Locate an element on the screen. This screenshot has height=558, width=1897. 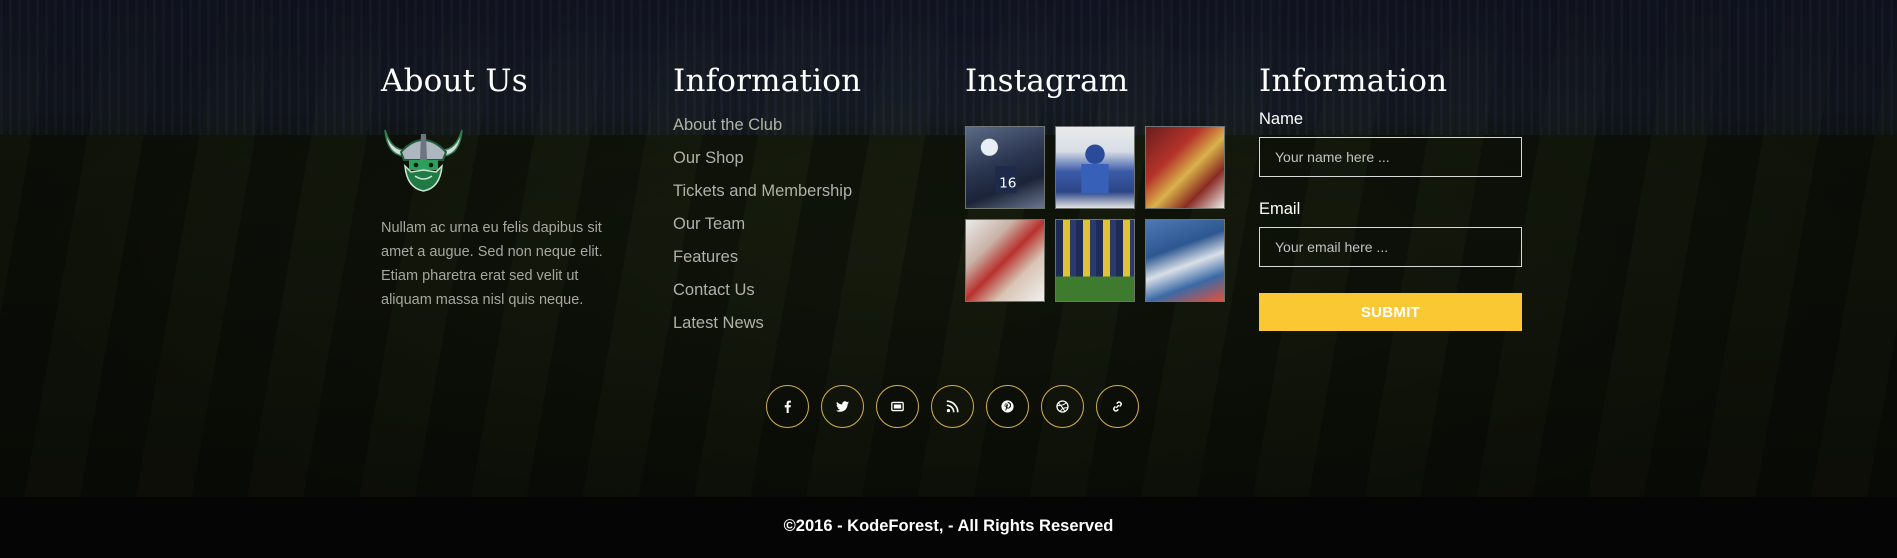
about-heading: About Us is located at coordinates (454, 81).